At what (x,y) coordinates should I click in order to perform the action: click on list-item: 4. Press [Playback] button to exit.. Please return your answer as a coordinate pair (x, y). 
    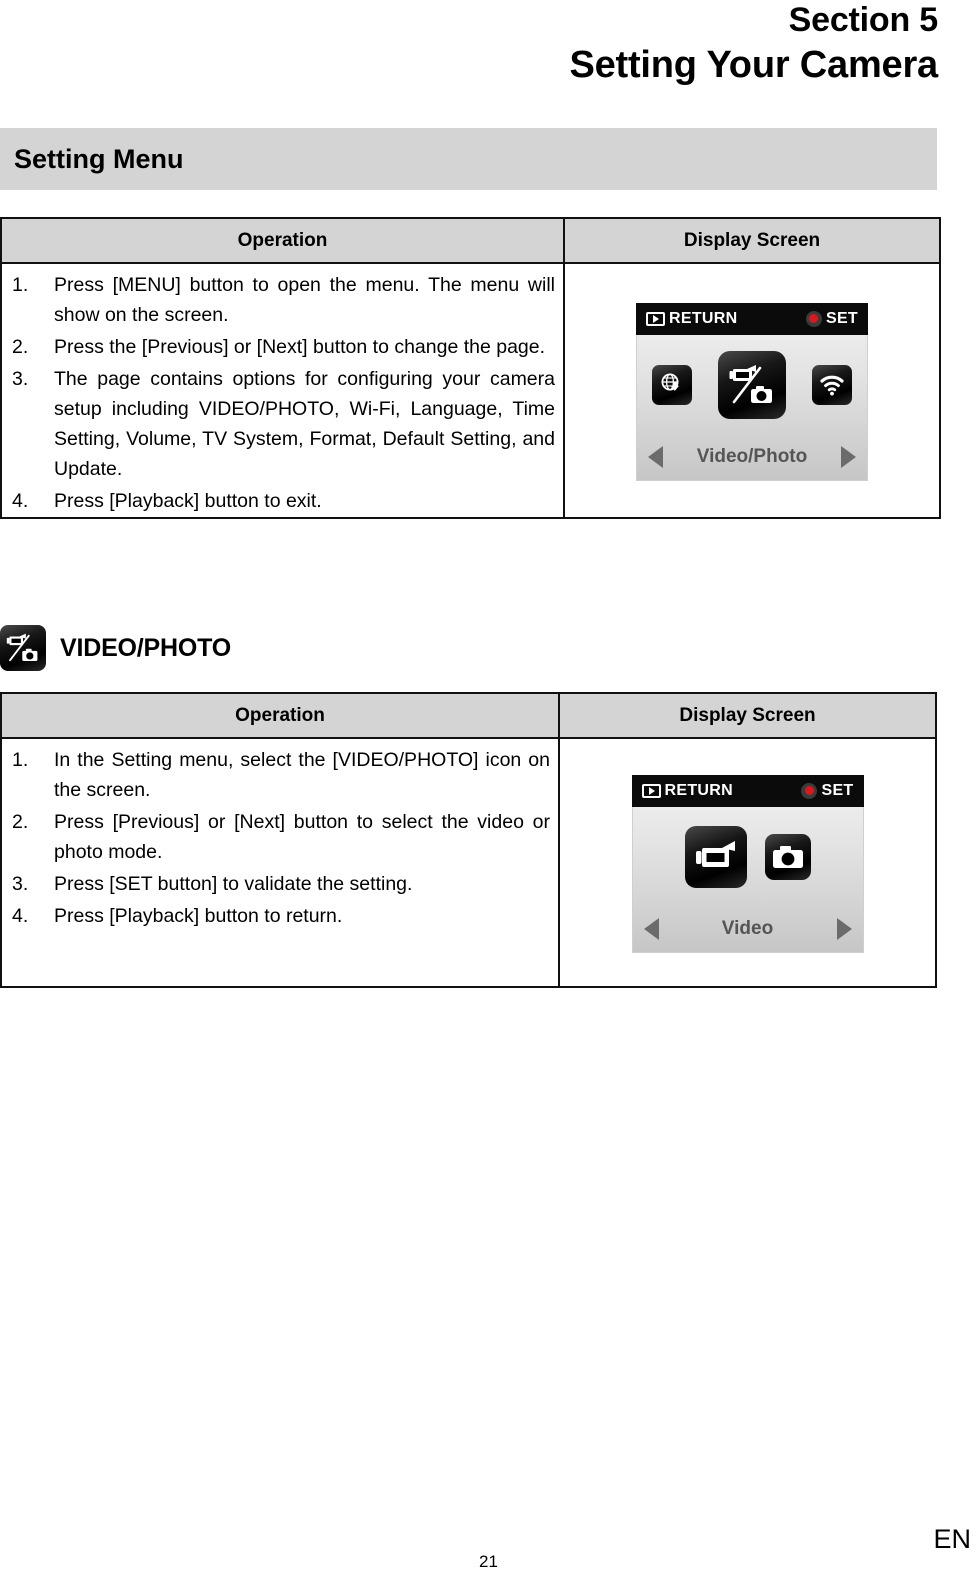
    Looking at the image, I should click on (281, 501).